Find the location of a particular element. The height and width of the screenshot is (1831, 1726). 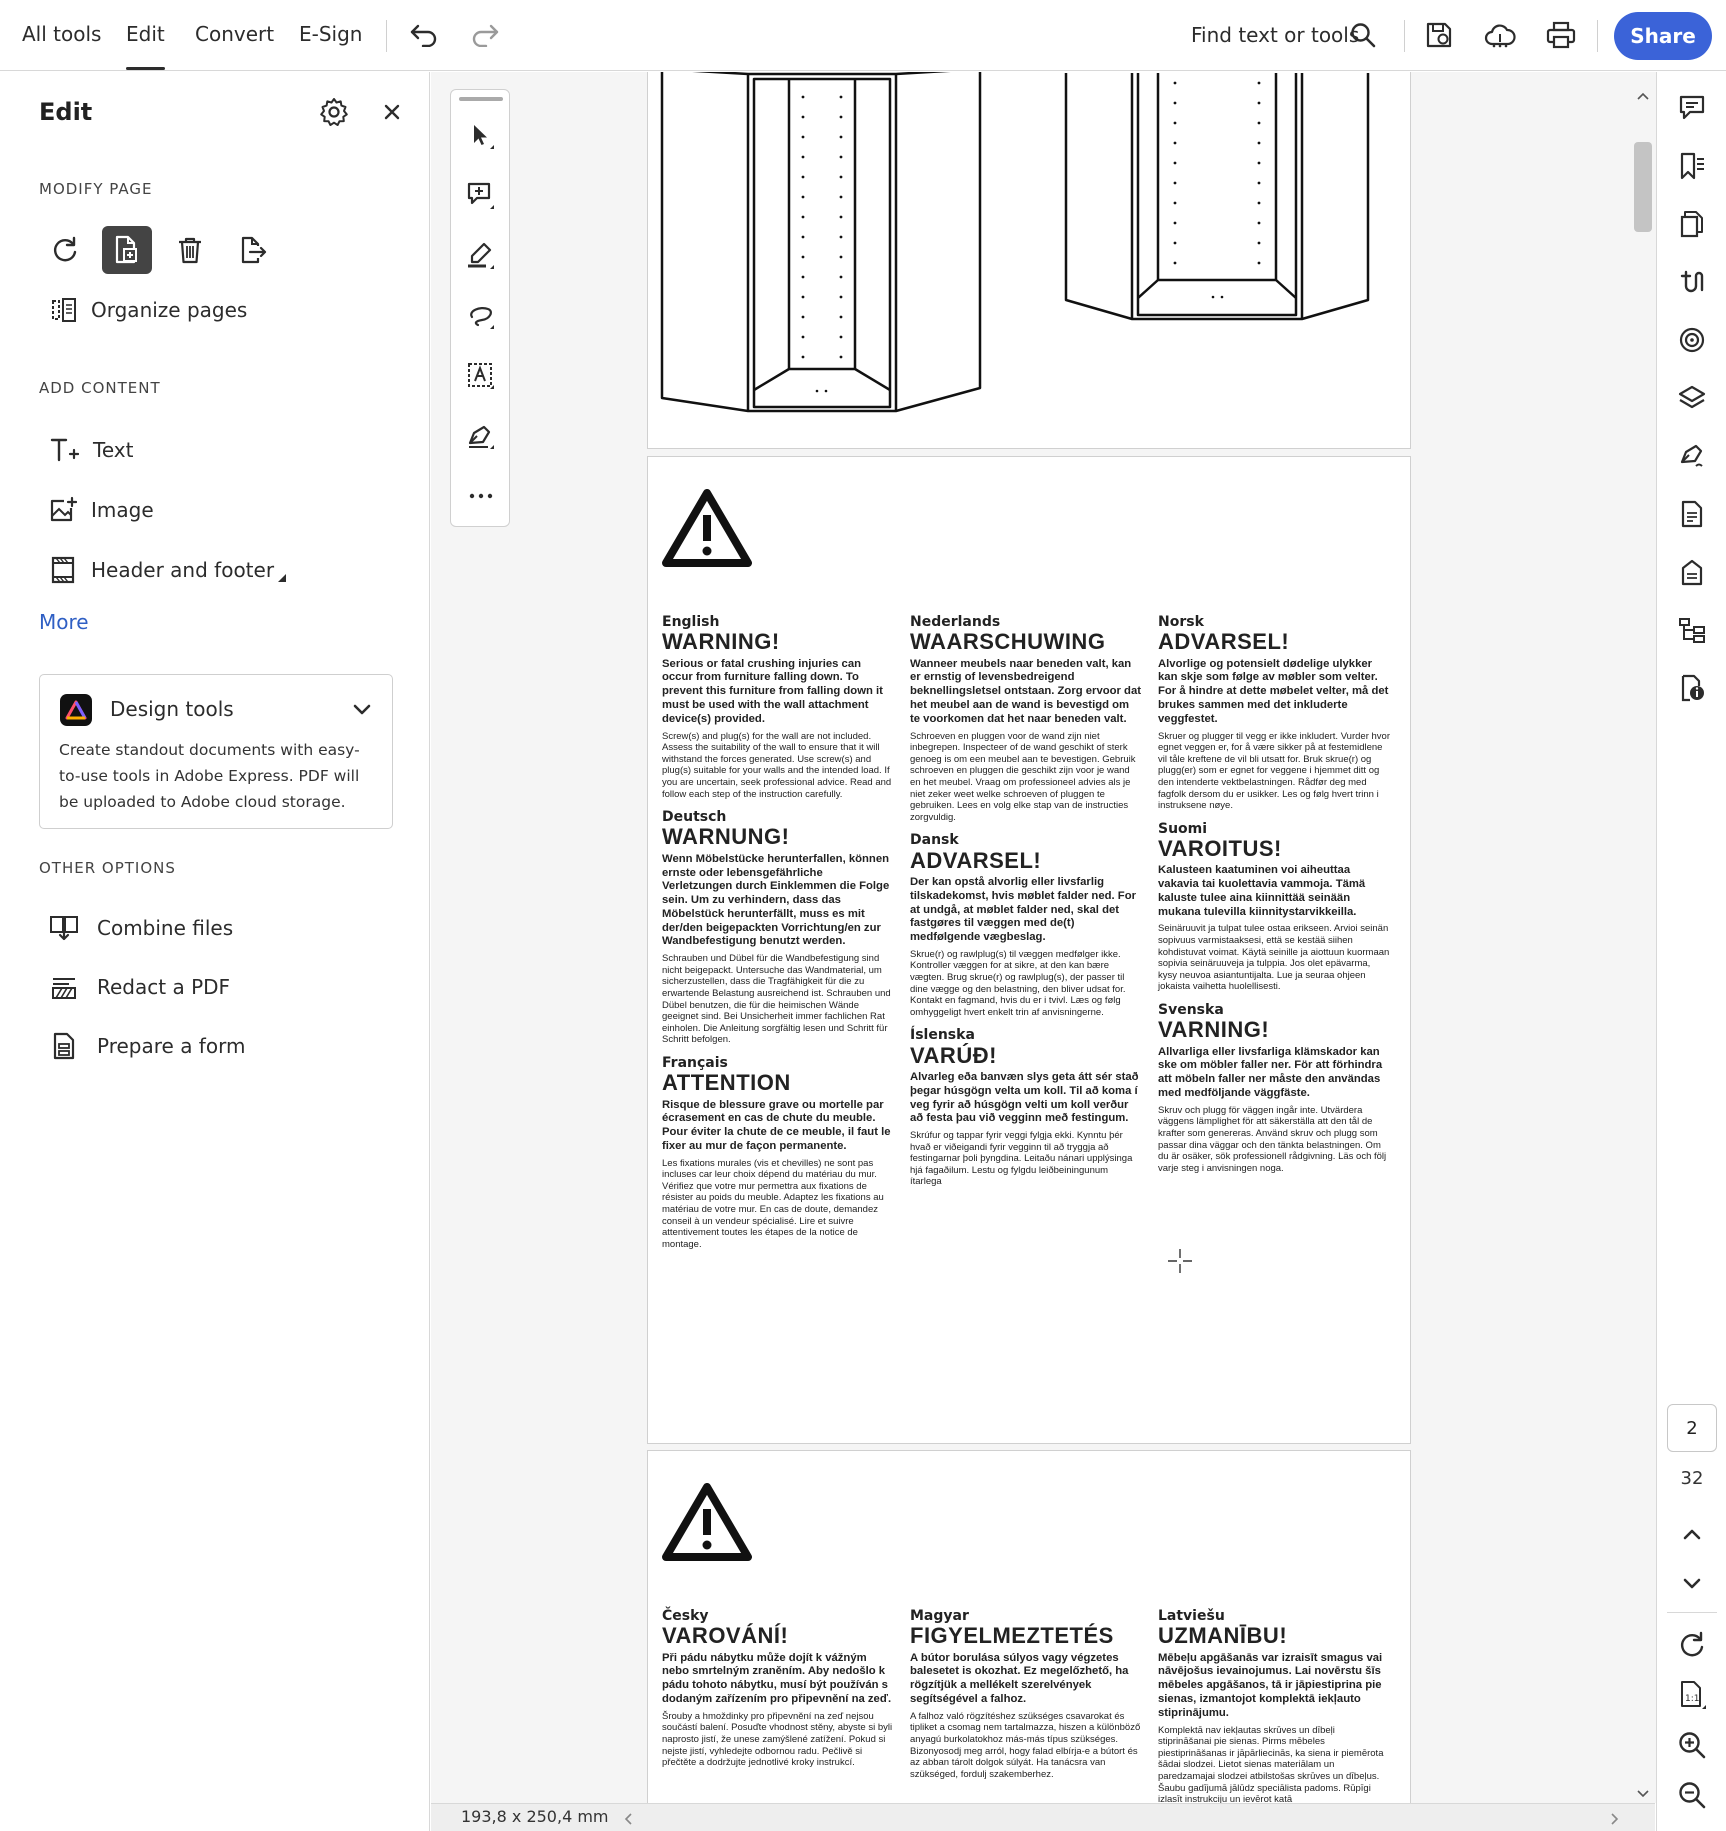

right-rail: 2 32 1:1 is located at coordinates (1691, 951).